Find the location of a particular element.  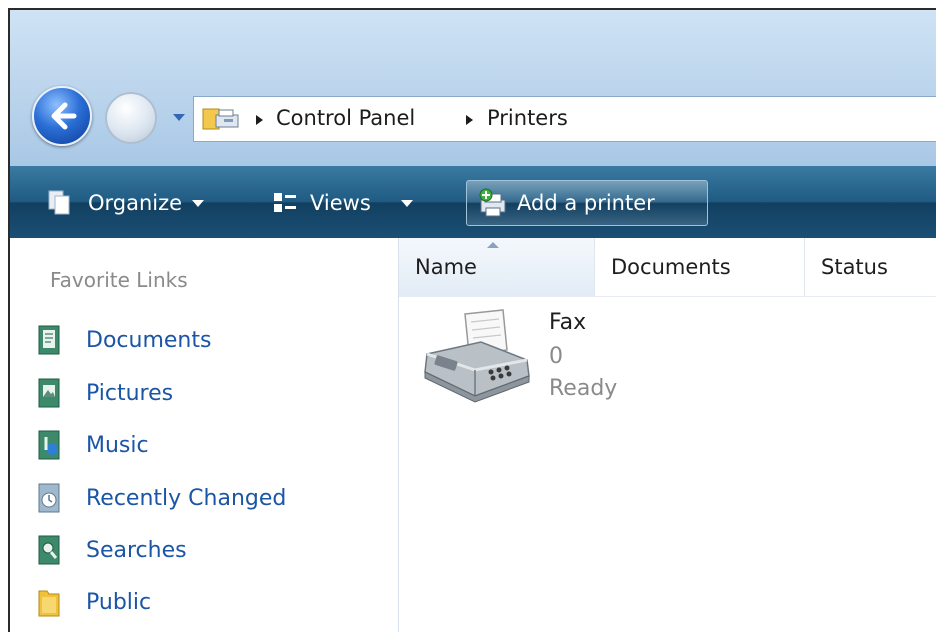

sidebar-item-searches: Searches is located at coordinates (112, 550).